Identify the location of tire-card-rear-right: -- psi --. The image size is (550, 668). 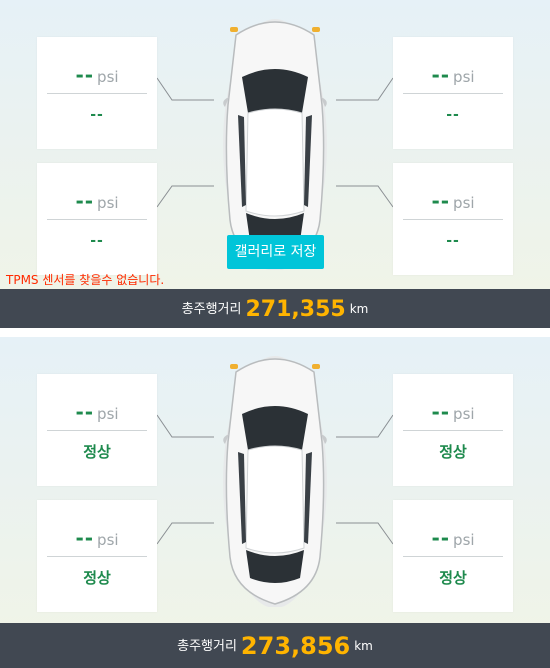
(453, 219).